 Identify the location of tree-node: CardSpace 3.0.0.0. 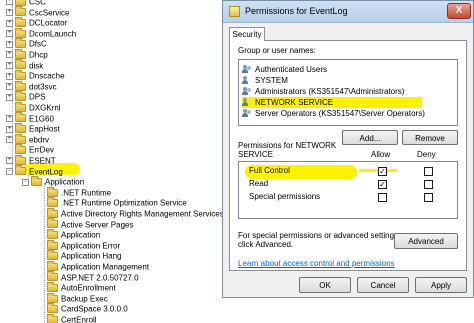
(83, 308).